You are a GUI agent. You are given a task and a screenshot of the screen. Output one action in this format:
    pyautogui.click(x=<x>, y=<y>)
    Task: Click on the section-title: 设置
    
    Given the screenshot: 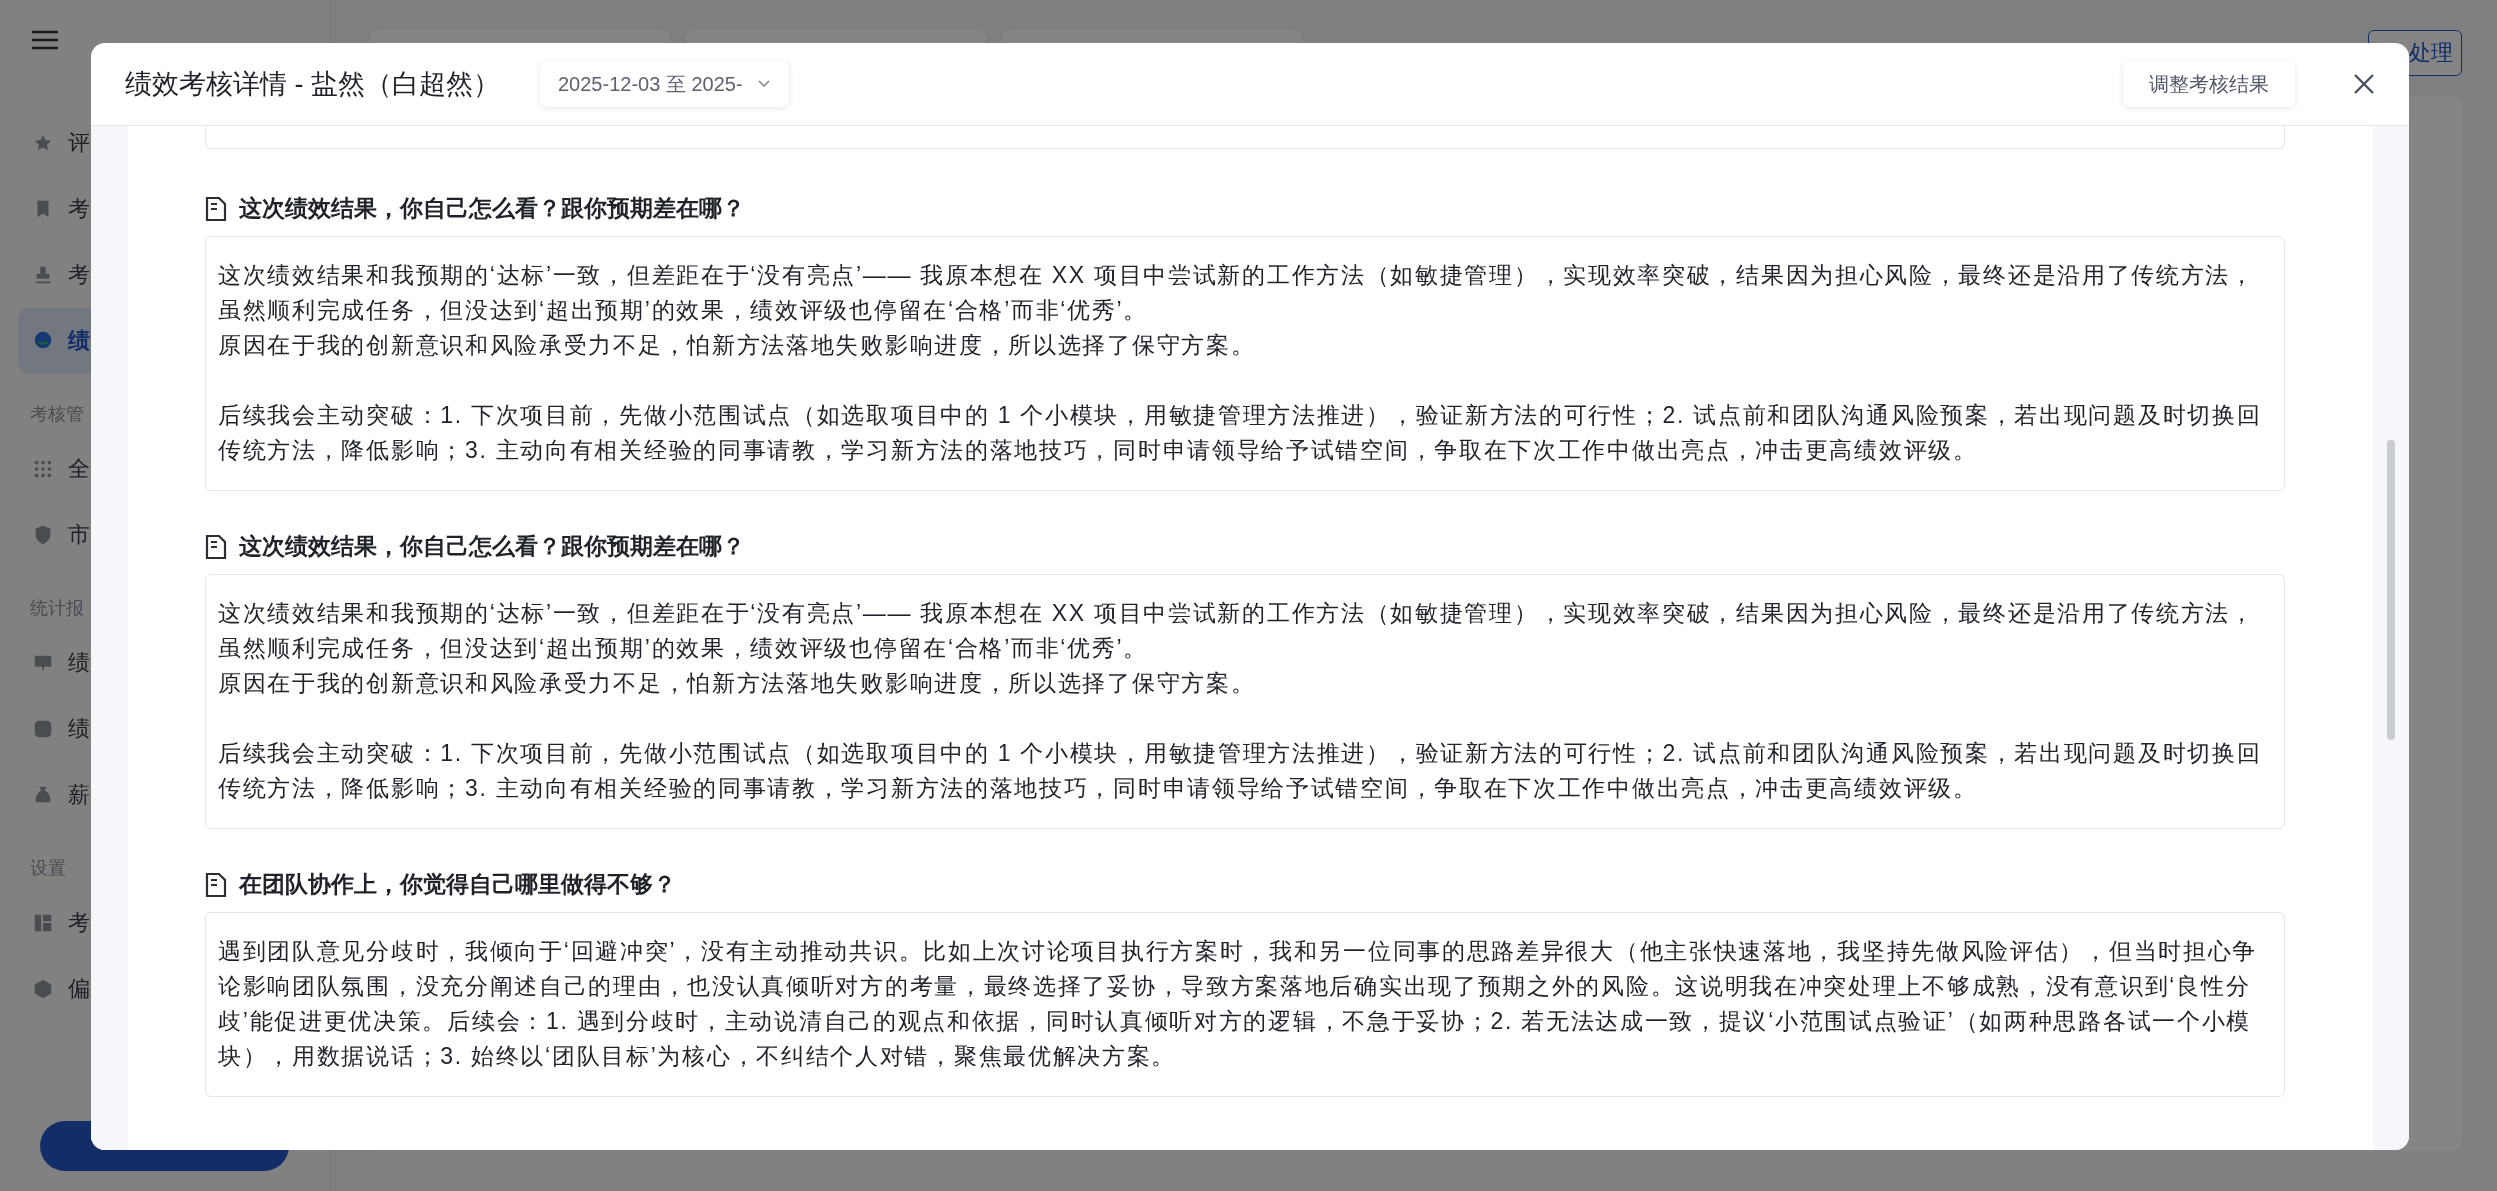 What is the action you would take?
    pyautogui.click(x=48, y=868)
    